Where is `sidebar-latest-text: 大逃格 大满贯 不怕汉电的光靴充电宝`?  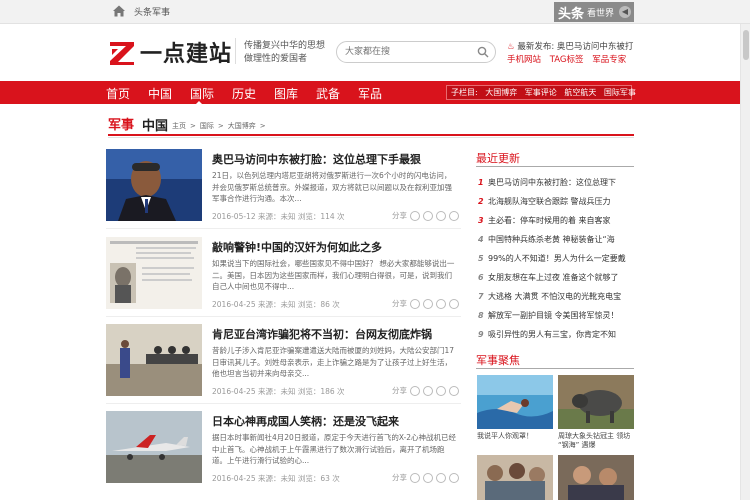 sidebar-latest-text: 大逃格 大满贯 不怕汉电的光靴充电宝 is located at coordinates (554, 296).